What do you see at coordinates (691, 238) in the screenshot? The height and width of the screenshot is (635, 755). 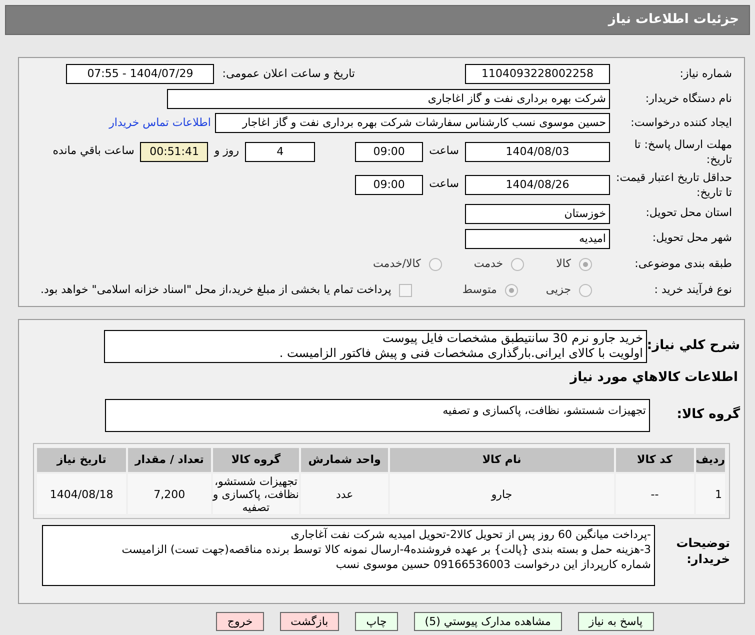 I see `field-label: شهر محل تحویل:` at bounding box center [691, 238].